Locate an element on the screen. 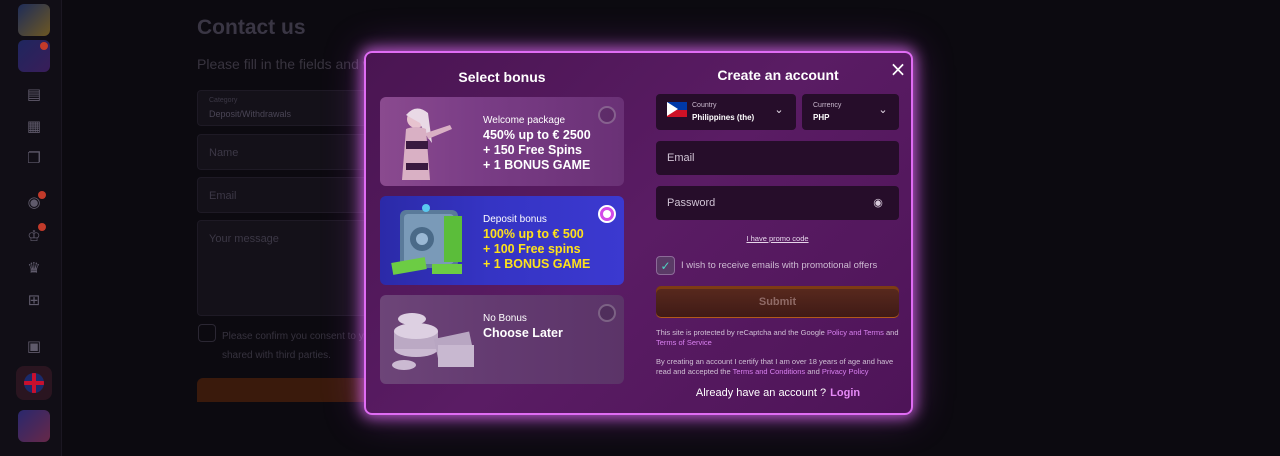 The image size is (1280, 456). message-placeholder: Your message is located at coordinates (244, 239).